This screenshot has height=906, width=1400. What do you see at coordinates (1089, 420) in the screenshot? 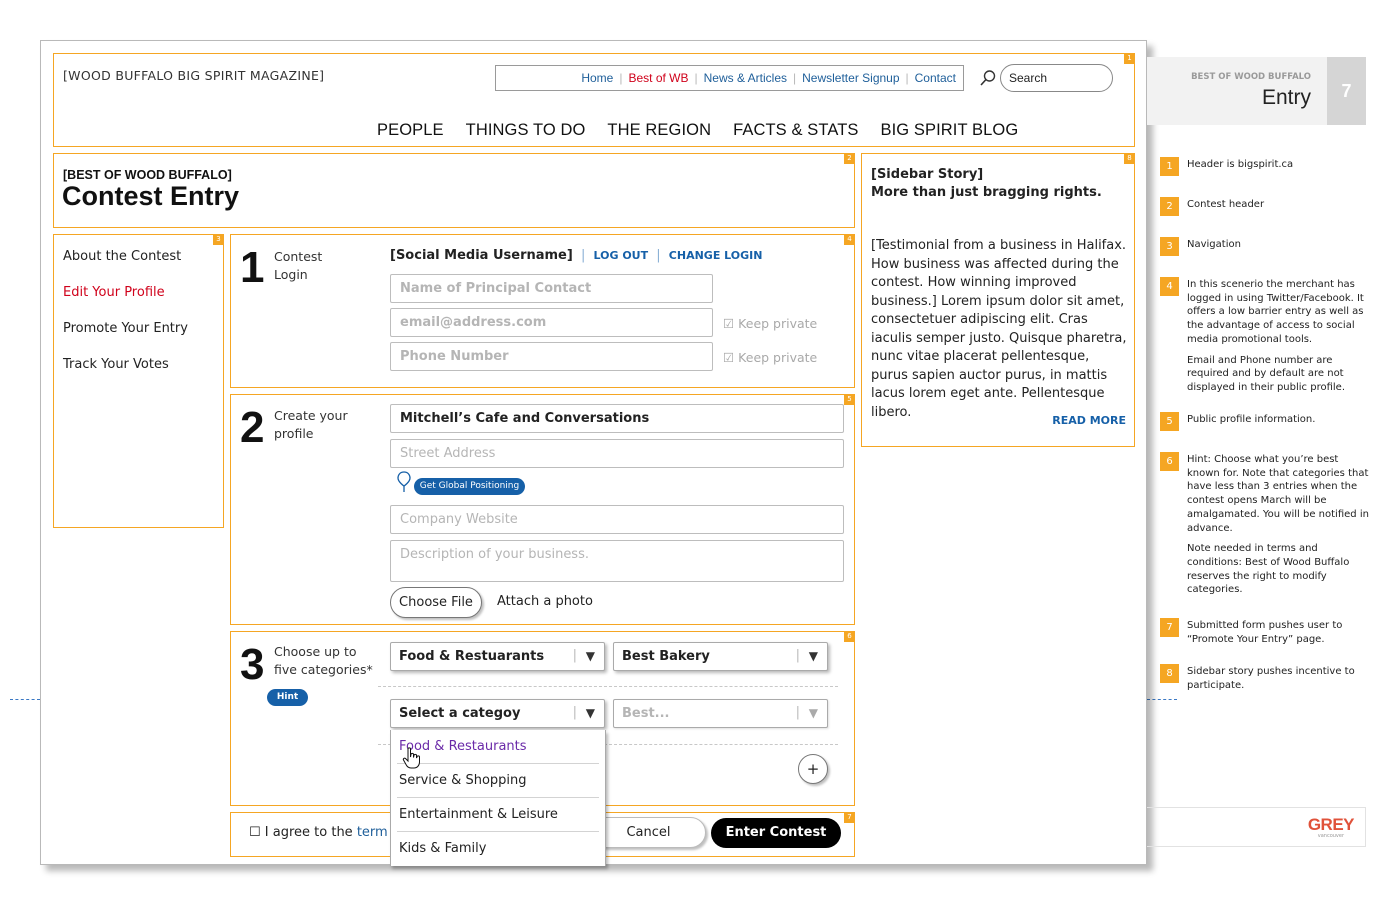
I see `read-more-link: READ MORE` at bounding box center [1089, 420].